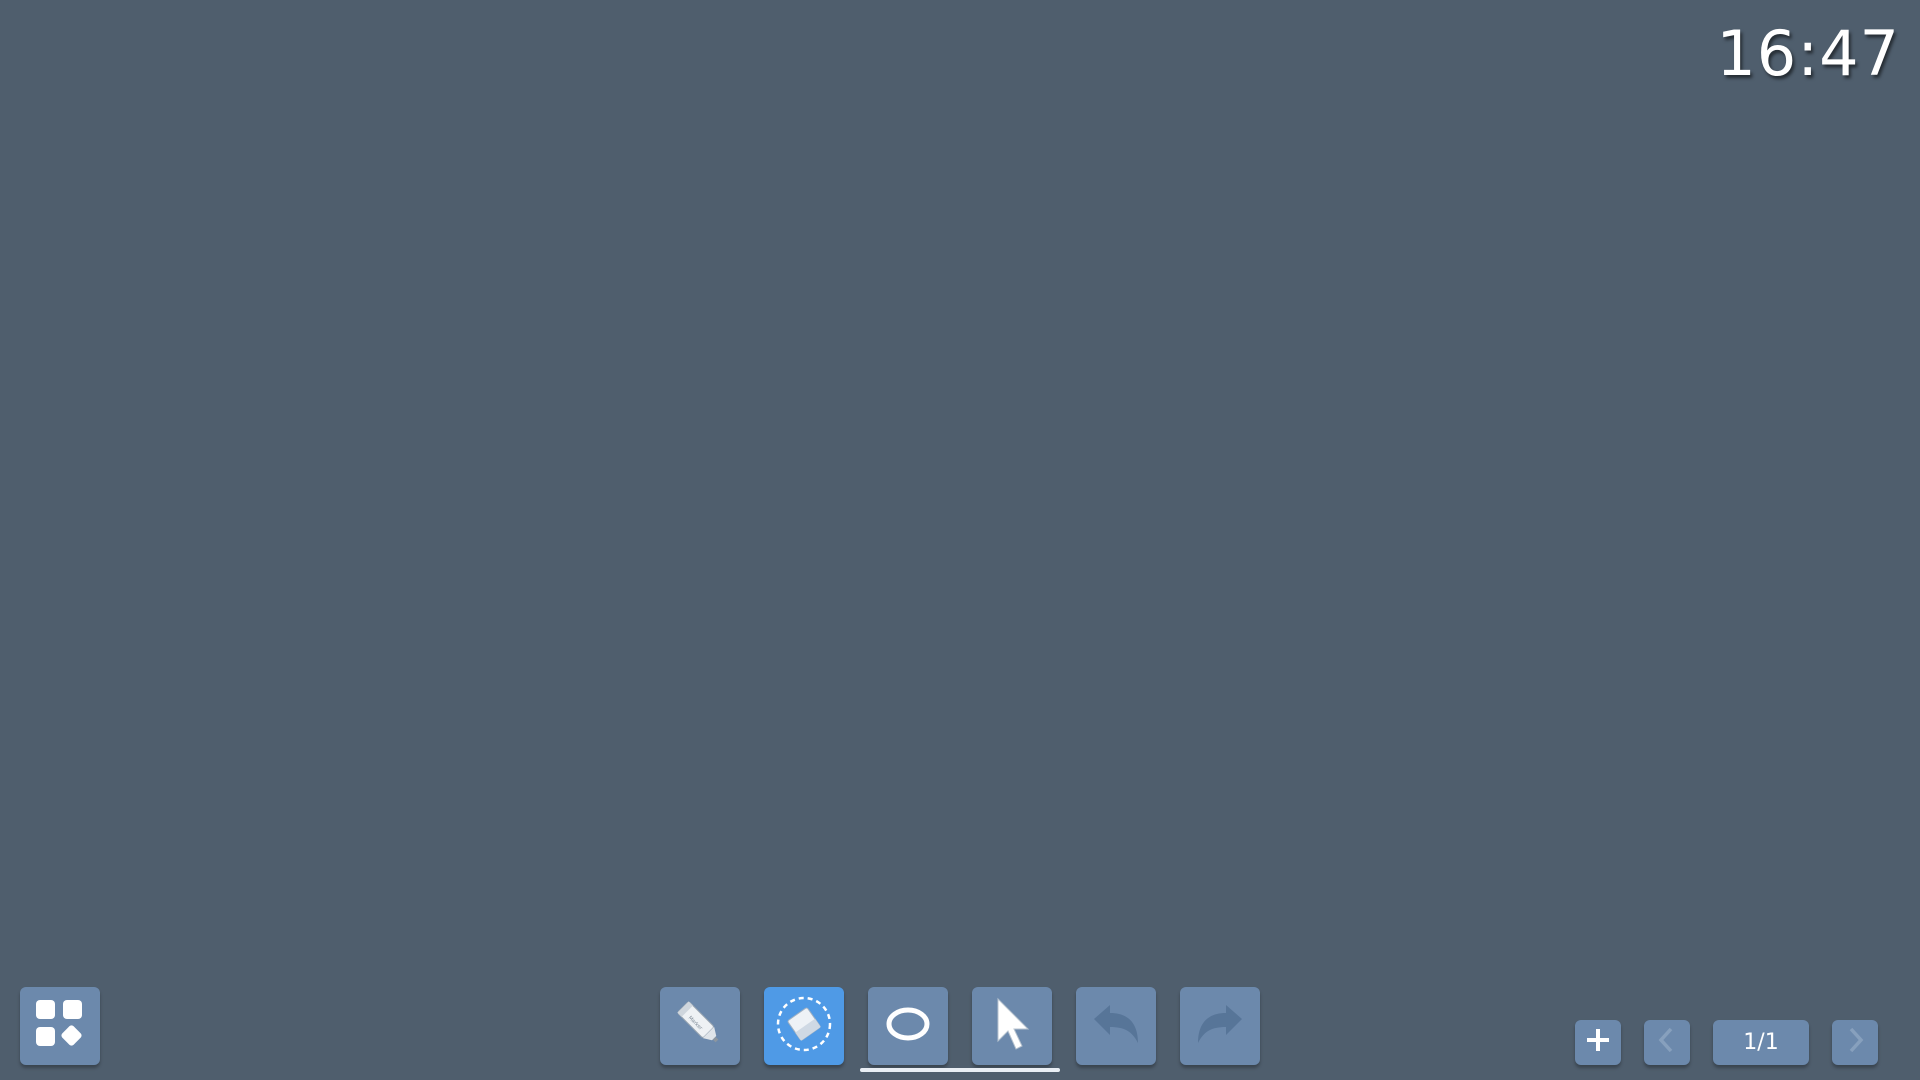 This screenshot has height=1080, width=1920. I want to click on ellipse-icon, so click(908, 1026).